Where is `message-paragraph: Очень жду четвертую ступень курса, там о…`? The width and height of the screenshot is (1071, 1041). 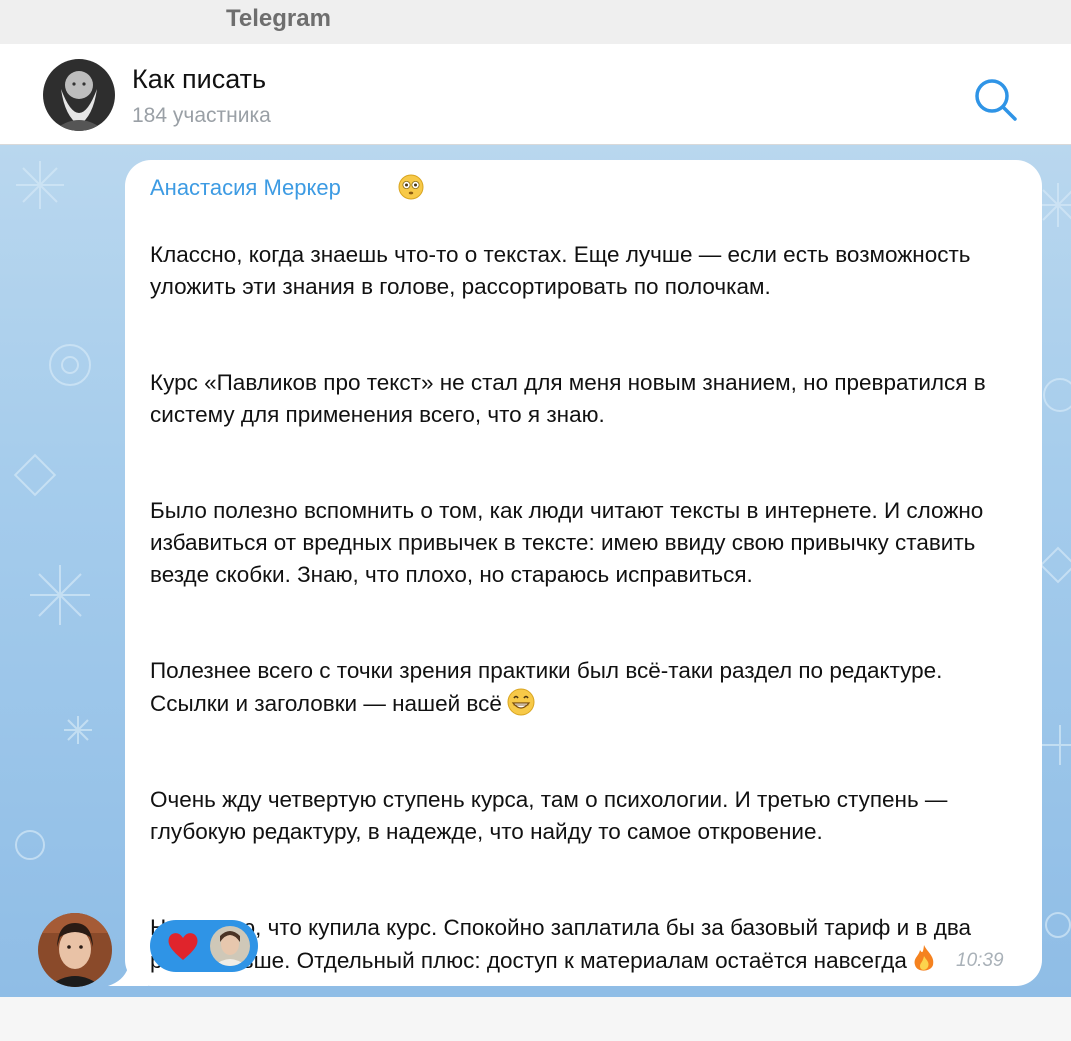
message-paragraph: Очень жду четвертую ступень курса, там о… is located at coordinates (549, 815).